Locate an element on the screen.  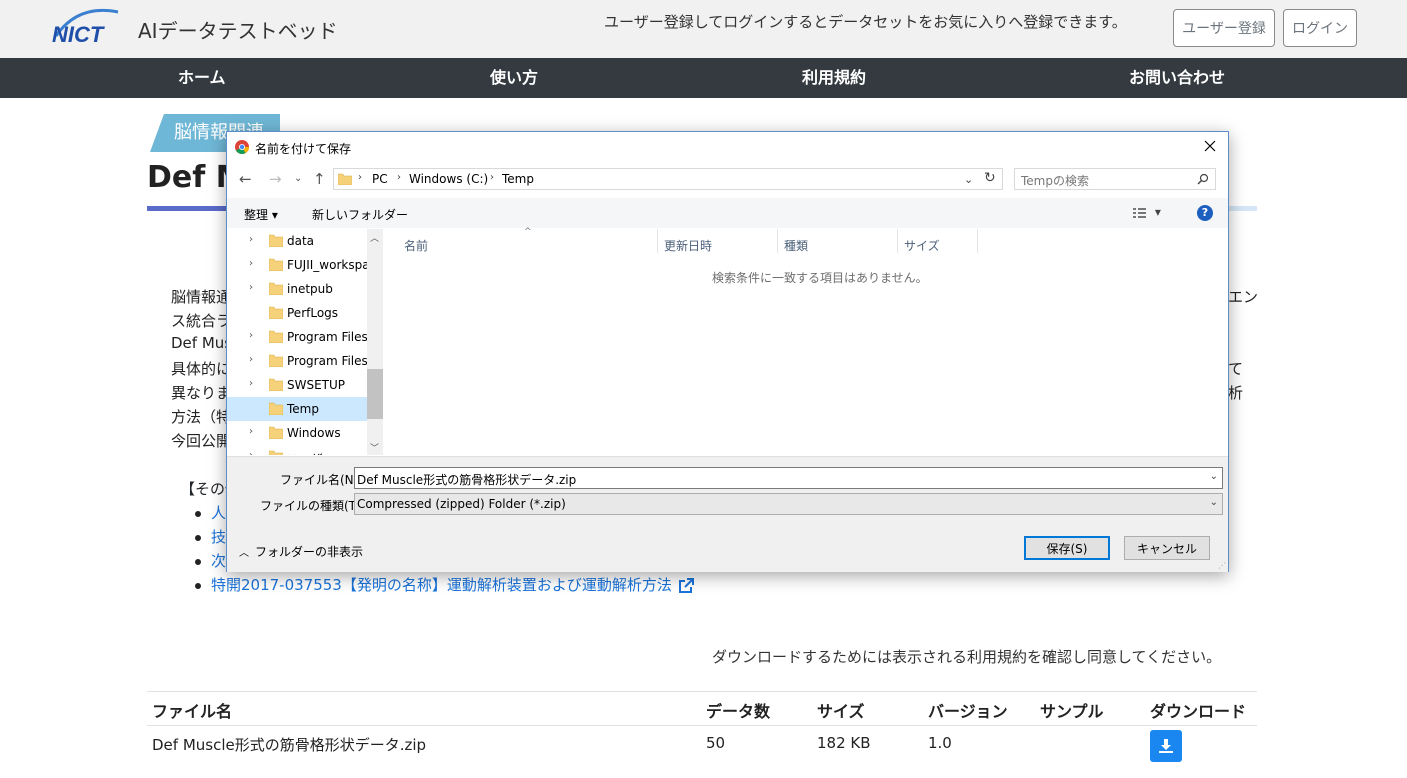
header-message: ユーザー登録してログインするとデータセットをお気に入りへ登録できます。 is located at coordinates (865, 22).